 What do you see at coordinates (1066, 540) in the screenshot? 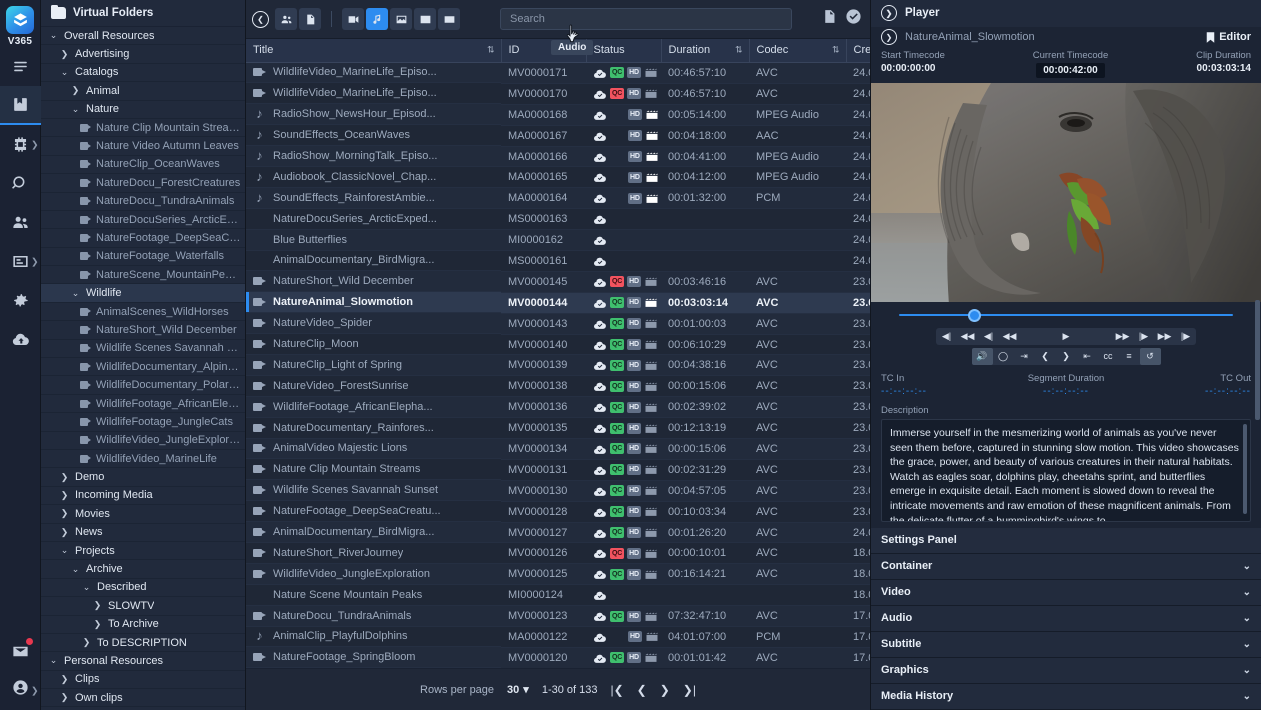
I see `accordion-settings-panel: Settings Panel` at bounding box center [1066, 540].